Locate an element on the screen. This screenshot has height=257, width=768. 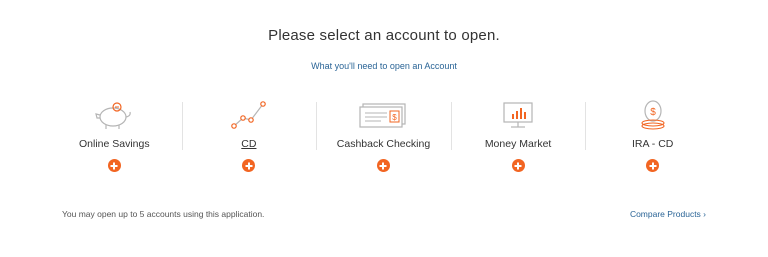
account-cd: CD is located at coordinates (249, 135).